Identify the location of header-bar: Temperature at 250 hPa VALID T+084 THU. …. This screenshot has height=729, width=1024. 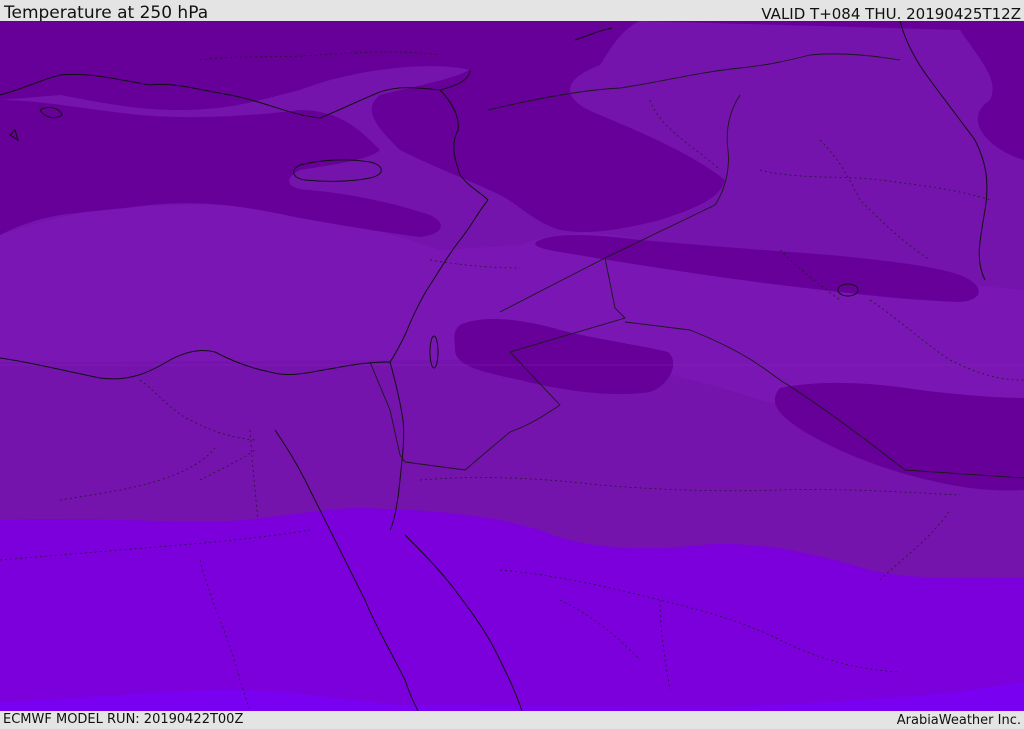
(512, 11).